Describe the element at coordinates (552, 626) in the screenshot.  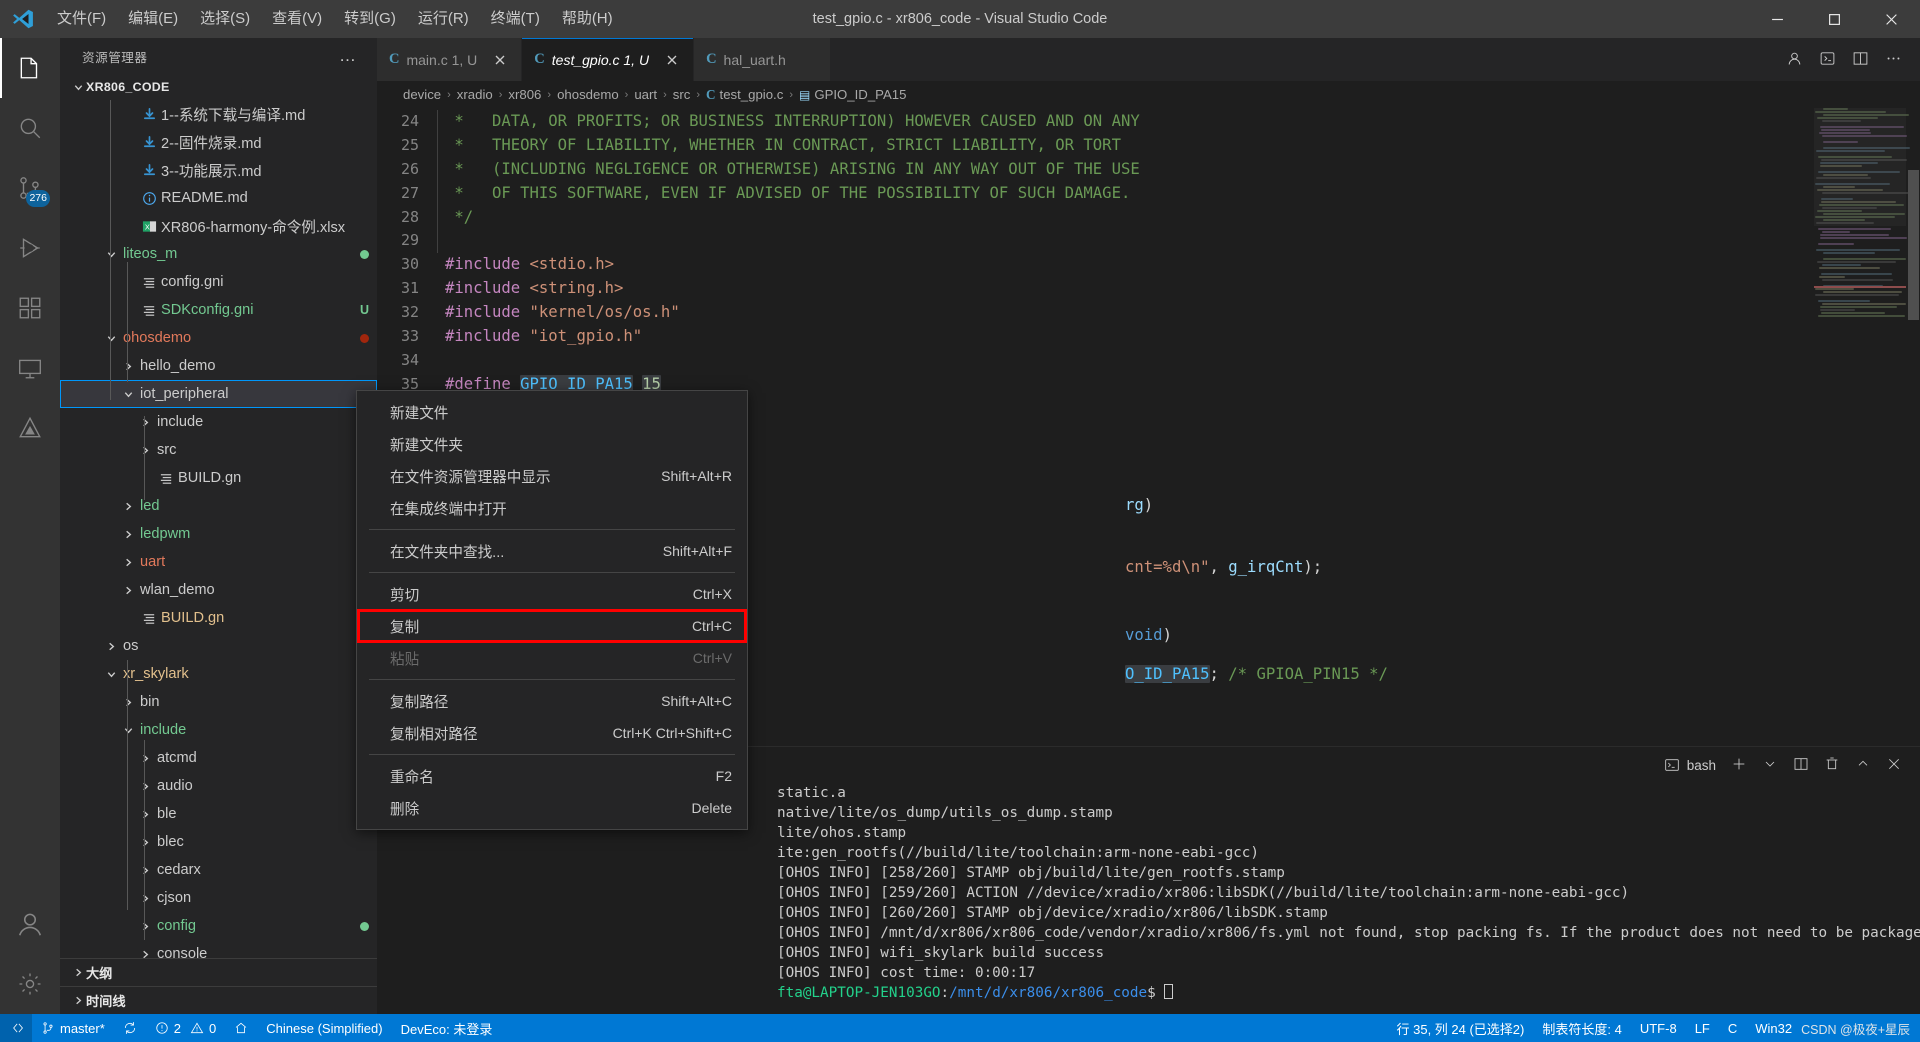
I see `context-menu-item: 复制 Ctrl+C` at that location.